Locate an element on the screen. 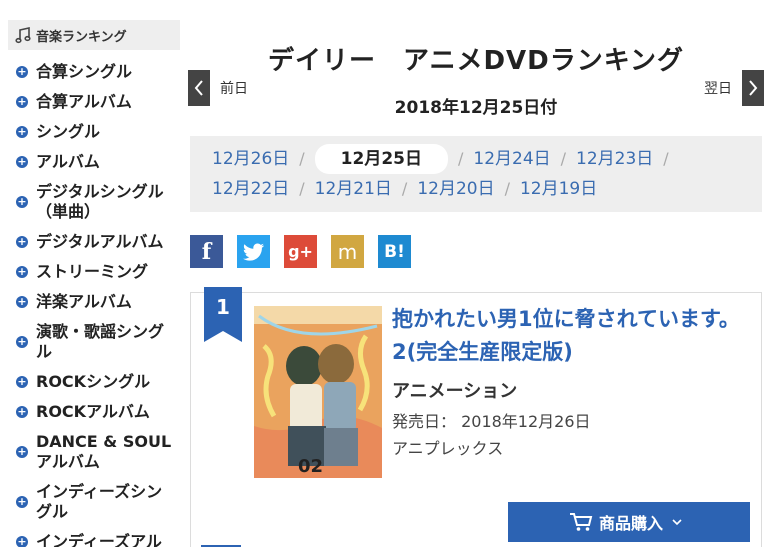  google-plus-icon: g+ is located at coordinates (300, 251).